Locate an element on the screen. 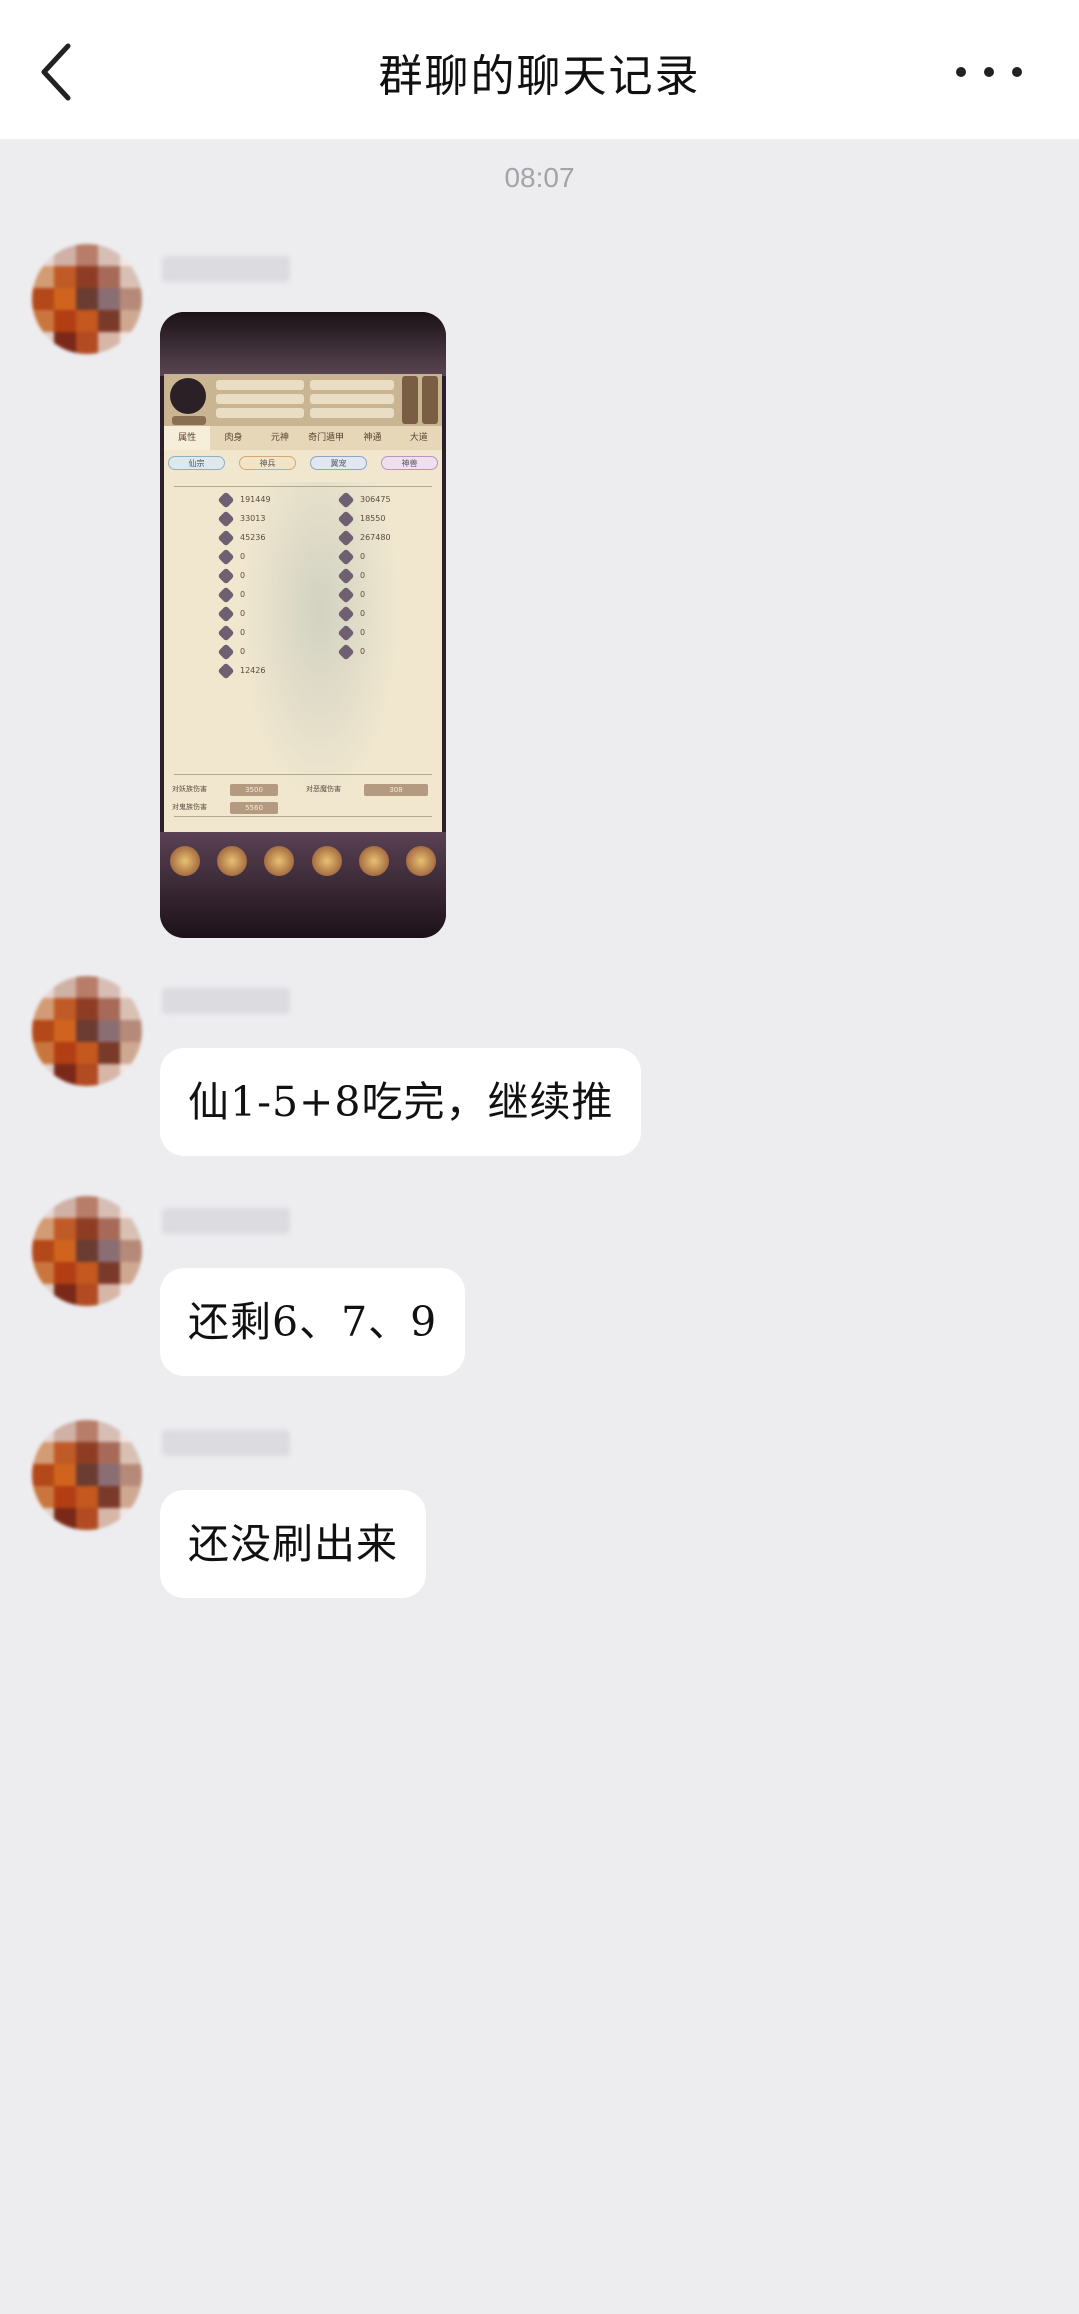  stat-row: 12426 is located at coordinates (303, 671).